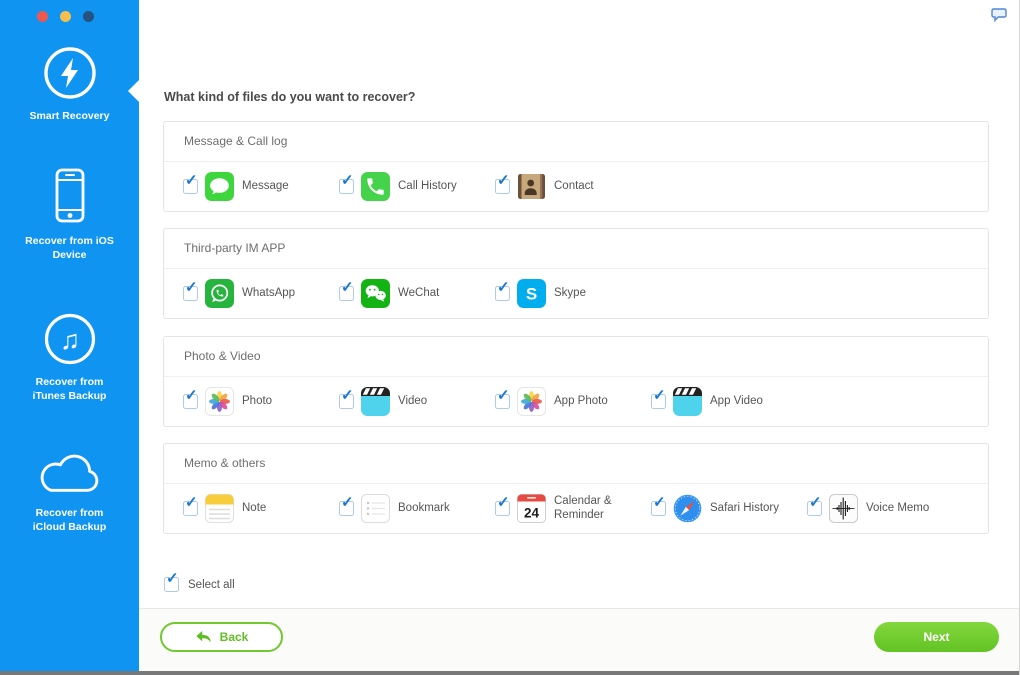 This screenshot has width=1020, height=675. I want to click on svg-text: 24, so click(532, 513).